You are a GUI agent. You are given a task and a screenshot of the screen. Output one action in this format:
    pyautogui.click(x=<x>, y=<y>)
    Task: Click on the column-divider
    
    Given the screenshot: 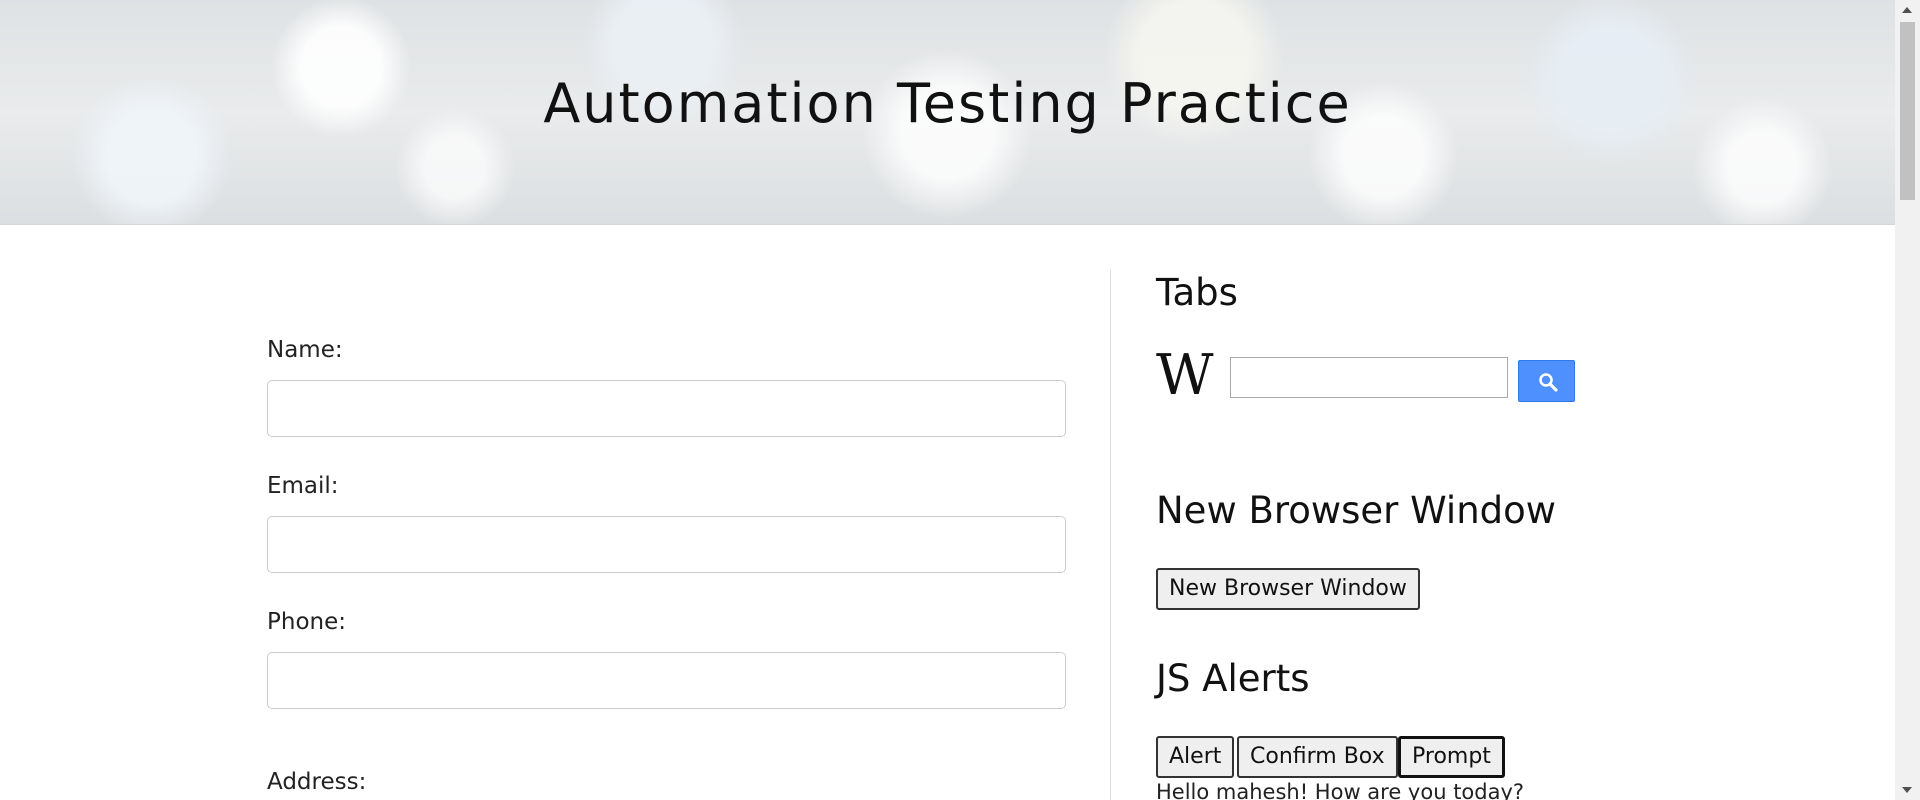 What is the action you would take?
    pyautogui.click(x=1110, y=535)
    